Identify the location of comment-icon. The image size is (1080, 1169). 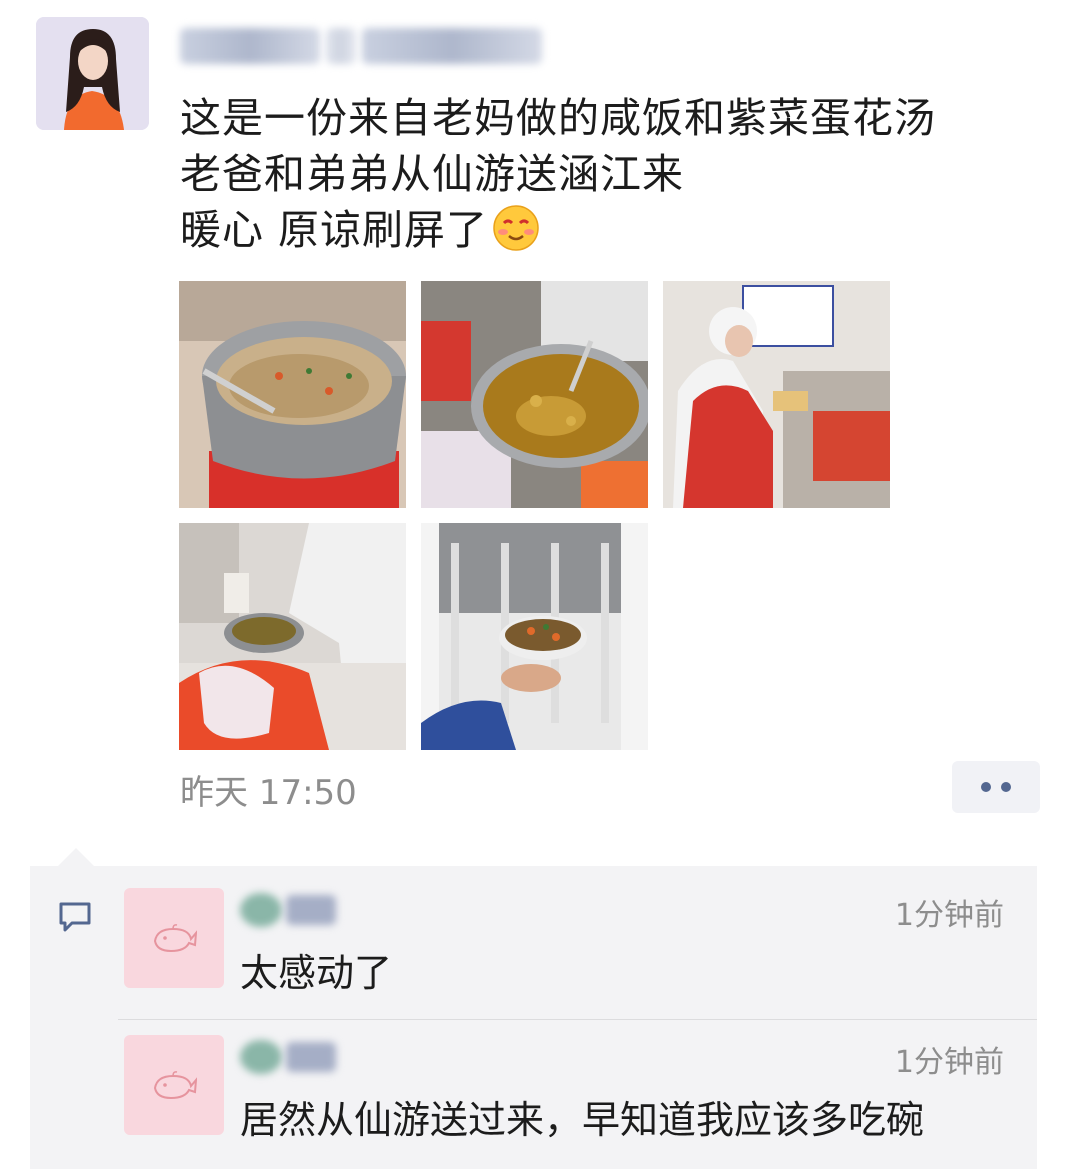
(75, 919).